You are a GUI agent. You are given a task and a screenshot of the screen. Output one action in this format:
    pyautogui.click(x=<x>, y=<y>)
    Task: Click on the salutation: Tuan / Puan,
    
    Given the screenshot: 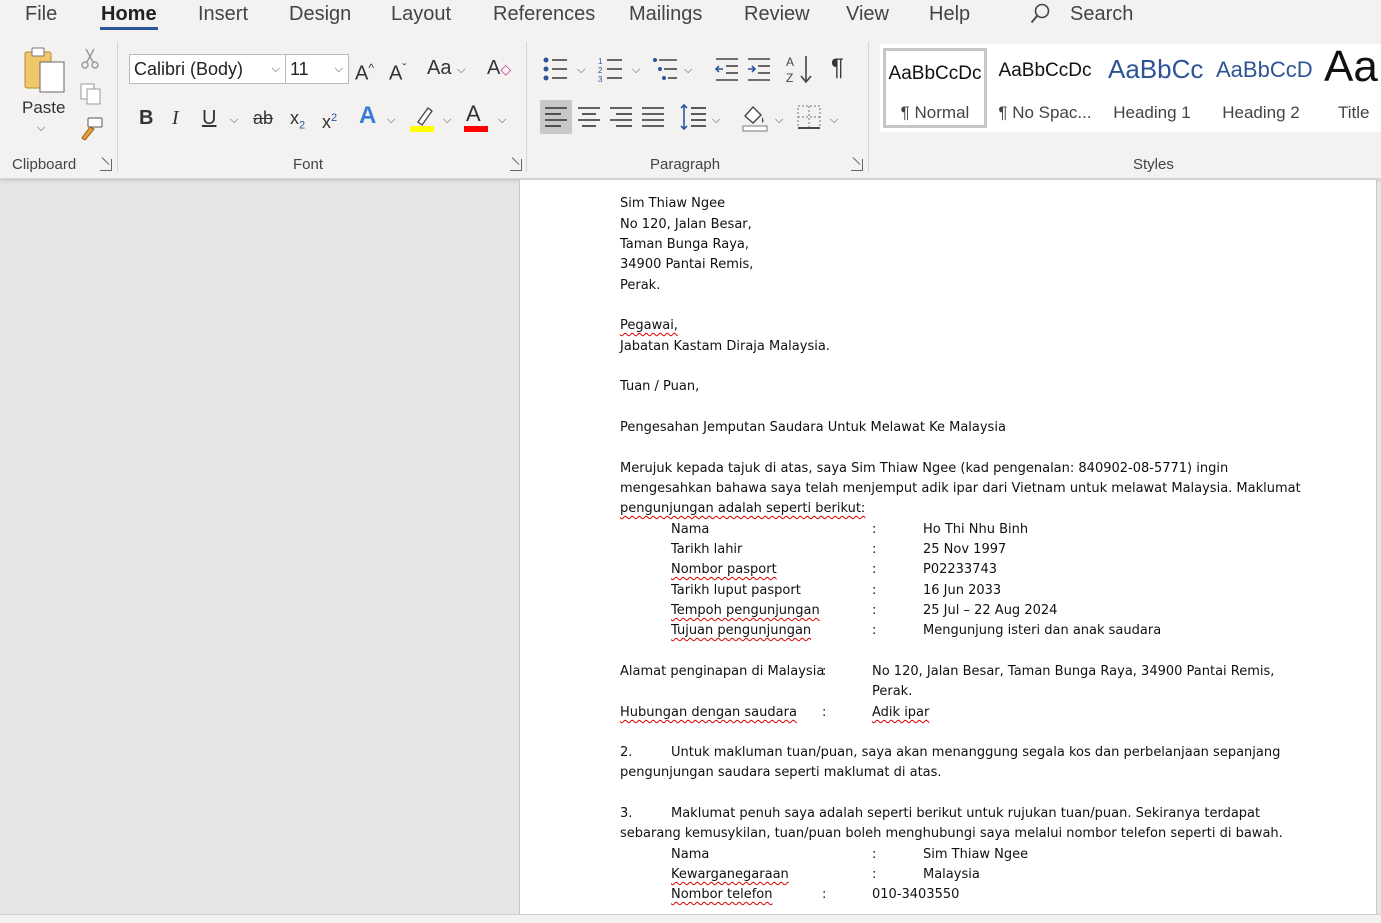 What is the action you would take?
    pyautogui.click(x=660, y=386)
    